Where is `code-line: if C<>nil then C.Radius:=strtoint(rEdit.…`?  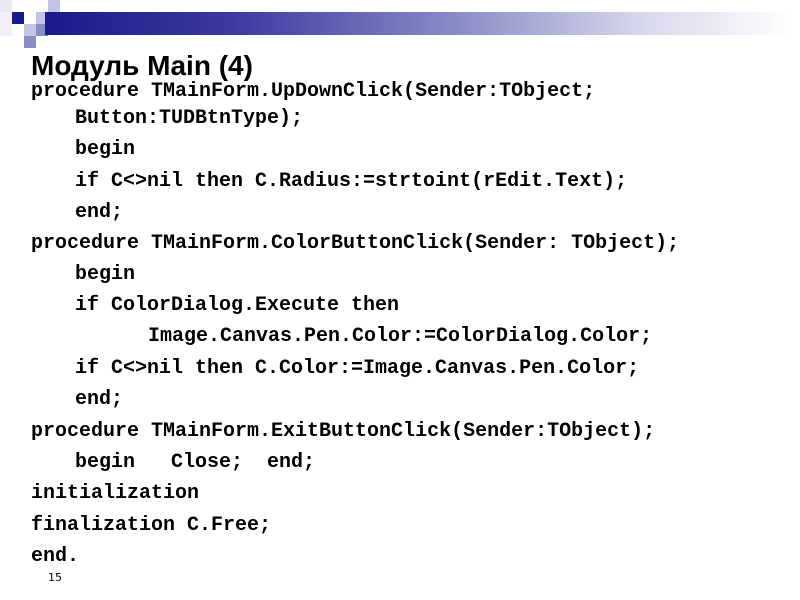 code-line: if C<>nil then C.Radius:=strtoint(rEdit.… is located at coordinates (351, 181).